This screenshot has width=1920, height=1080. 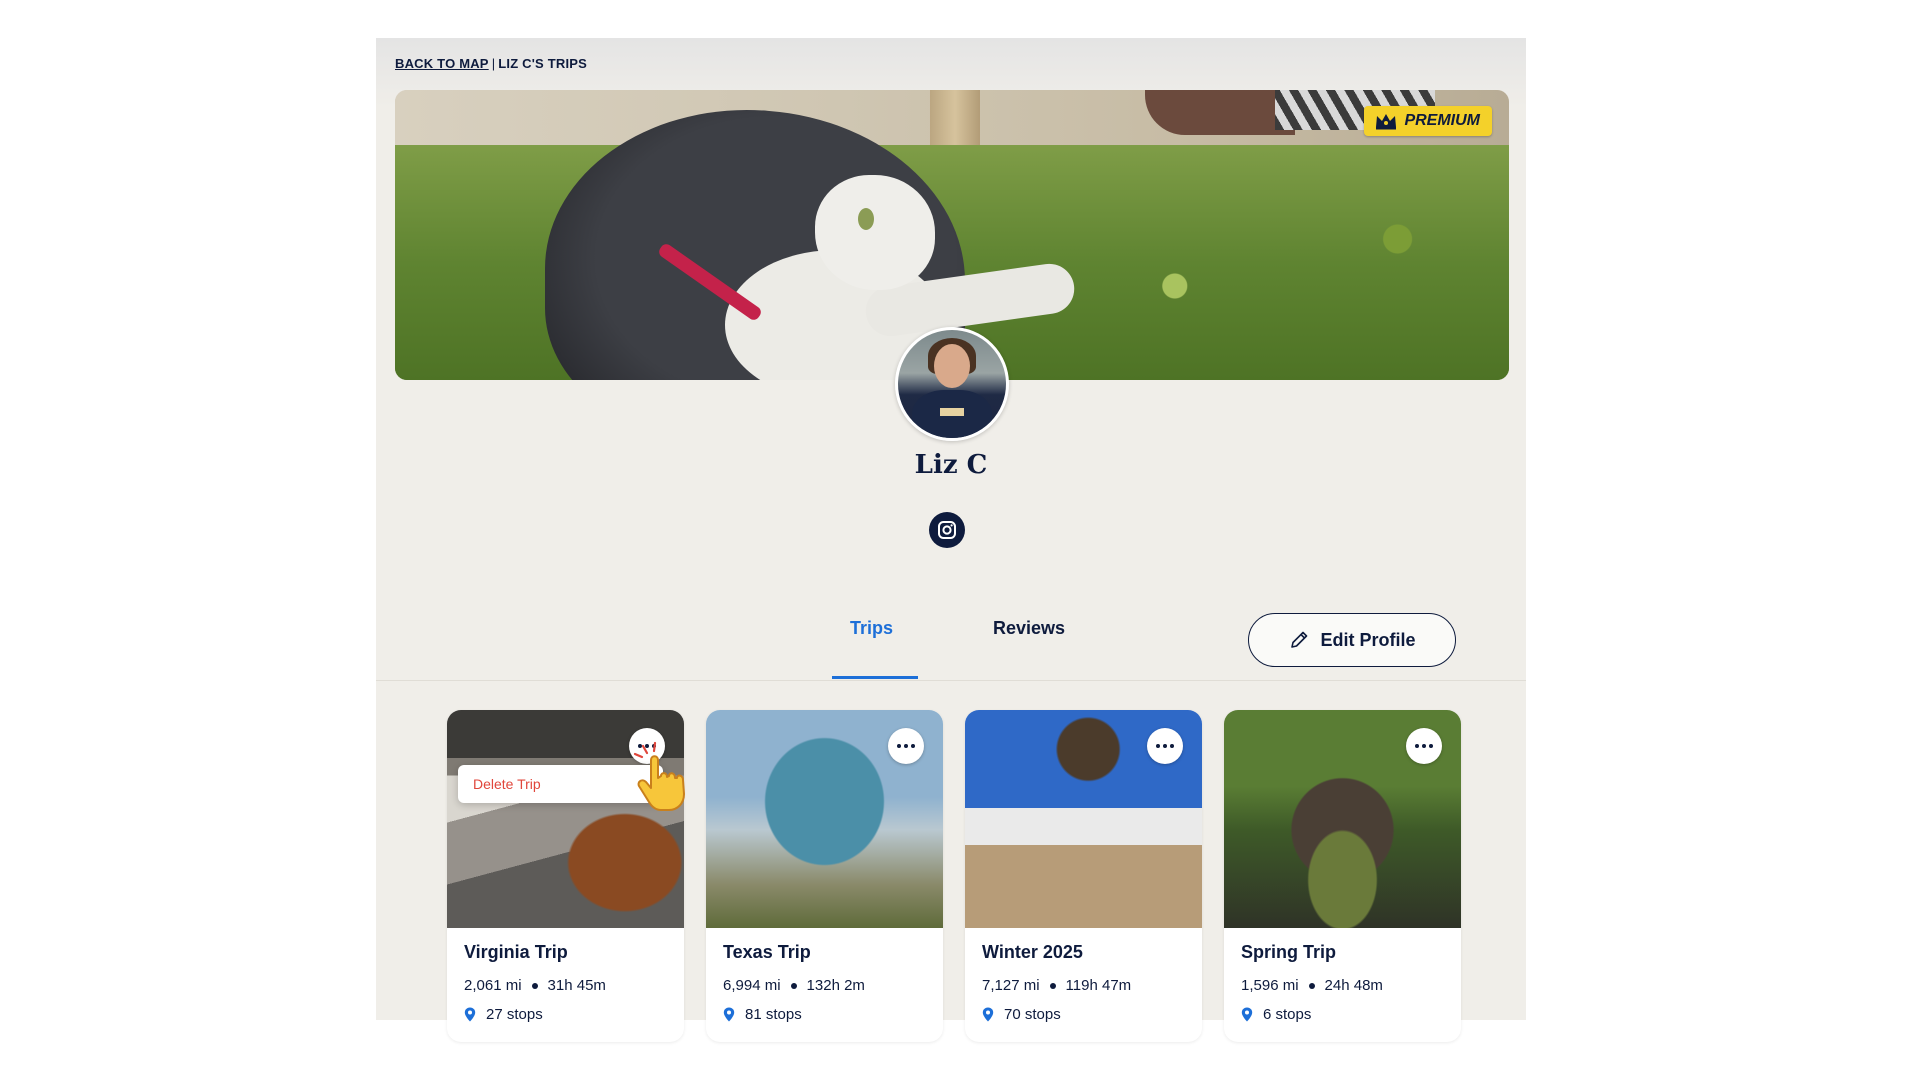 What do you see at coordinates (1345, 1014) in the screenshot?
I see `trip-stops: 6 stops` at bounding box center [1345, 1014].